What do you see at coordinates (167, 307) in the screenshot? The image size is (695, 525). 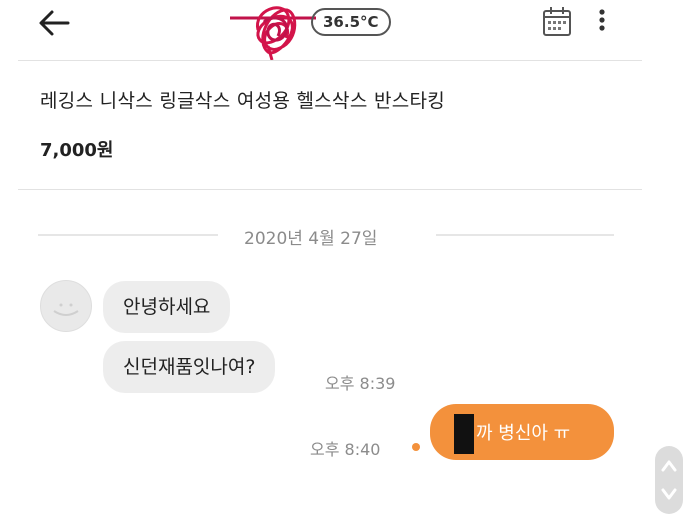 I see `incoming-message: 안녕하세요` at bounding box center [167, 307].